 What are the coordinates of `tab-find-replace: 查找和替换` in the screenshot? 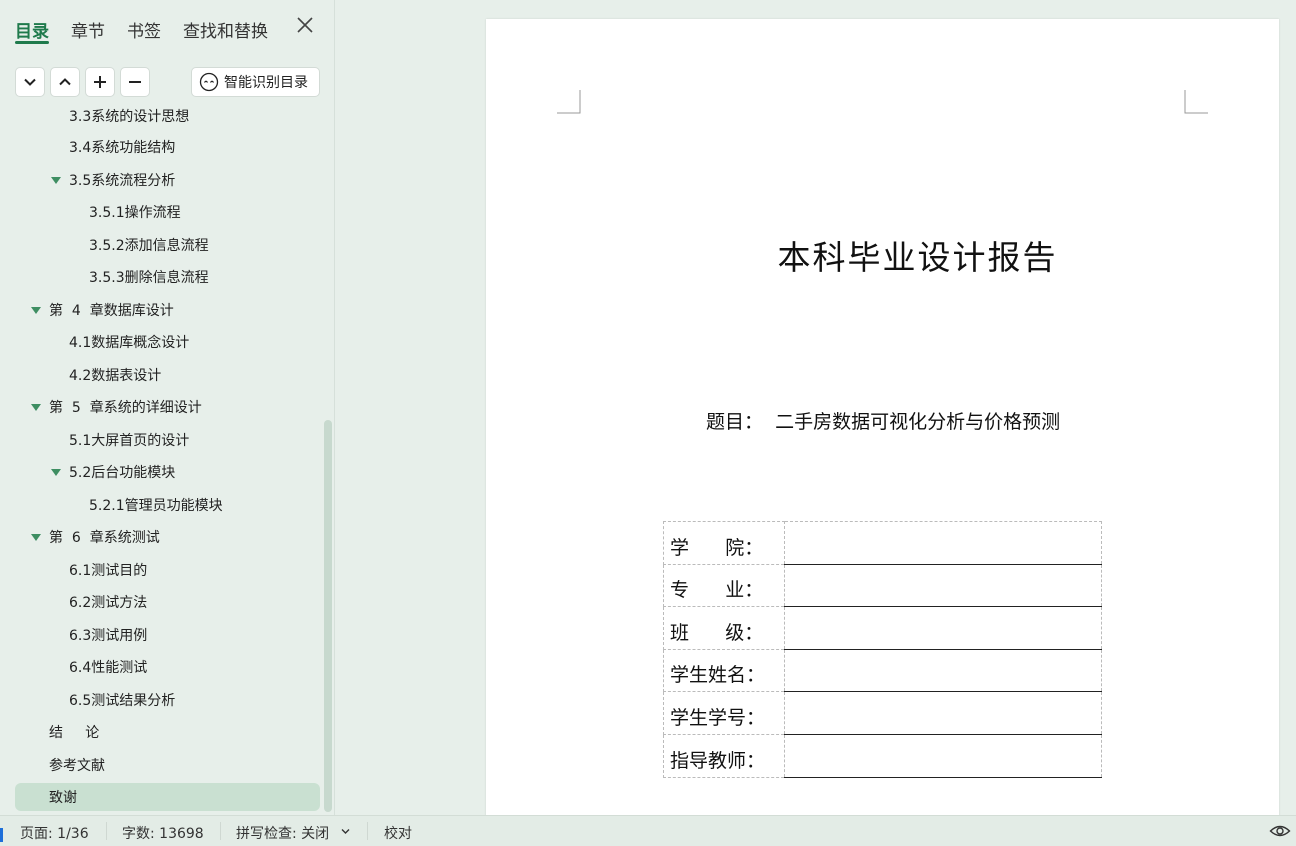 It's located at (225, 29).